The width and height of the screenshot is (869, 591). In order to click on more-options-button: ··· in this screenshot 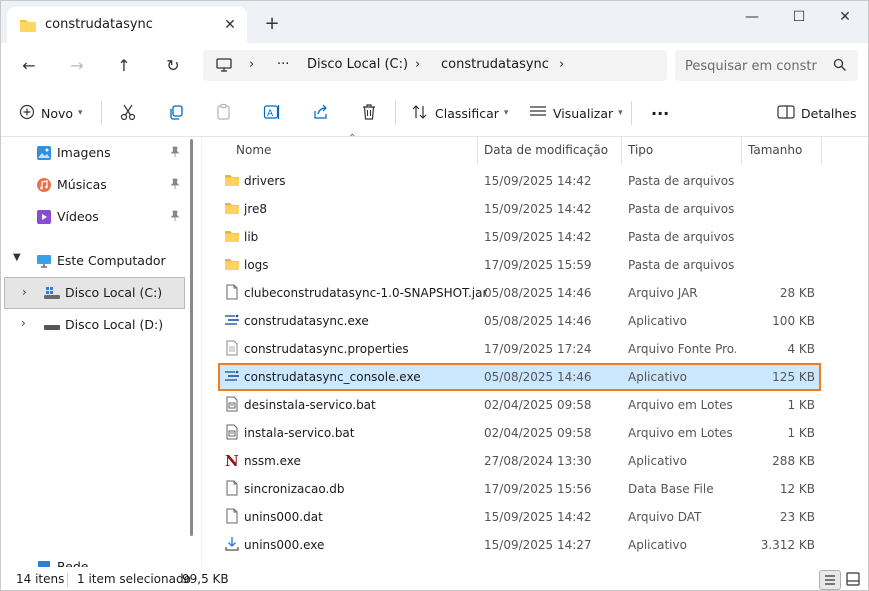, I will do `click(657, 113)`.